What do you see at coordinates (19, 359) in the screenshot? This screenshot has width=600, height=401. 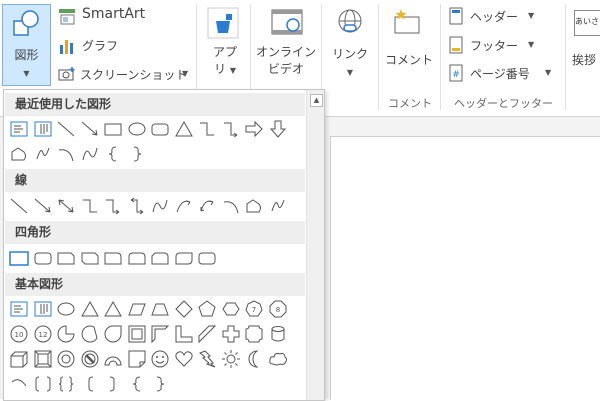 I see `cube-shape-icon` at bounding box center [19, 359].